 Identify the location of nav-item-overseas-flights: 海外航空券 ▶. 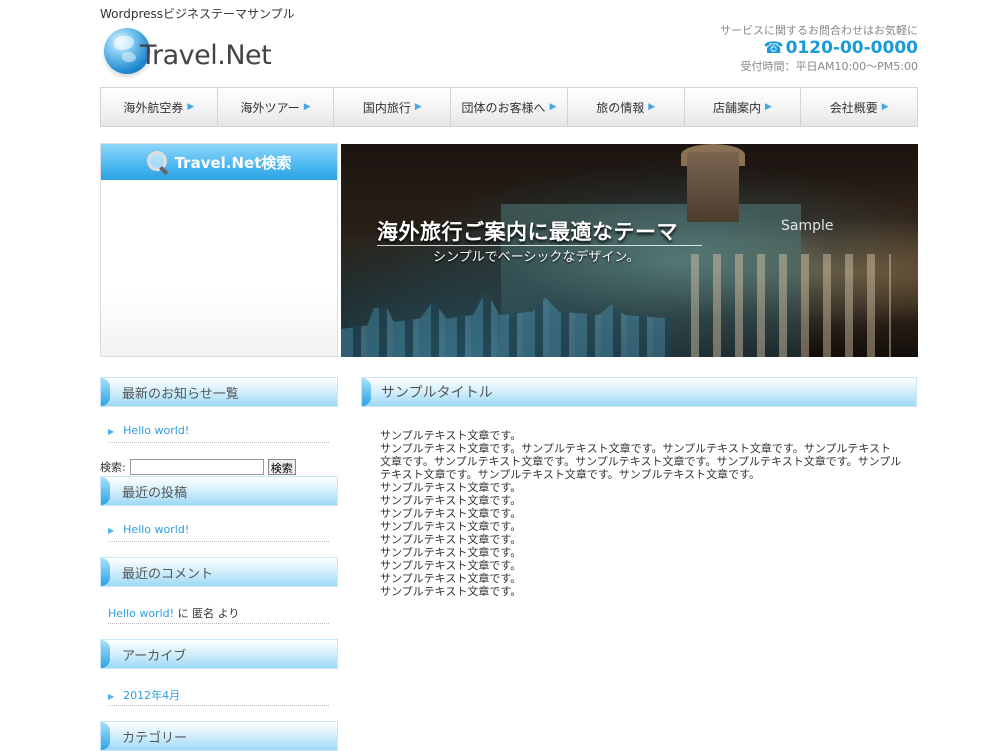
(159, 107).